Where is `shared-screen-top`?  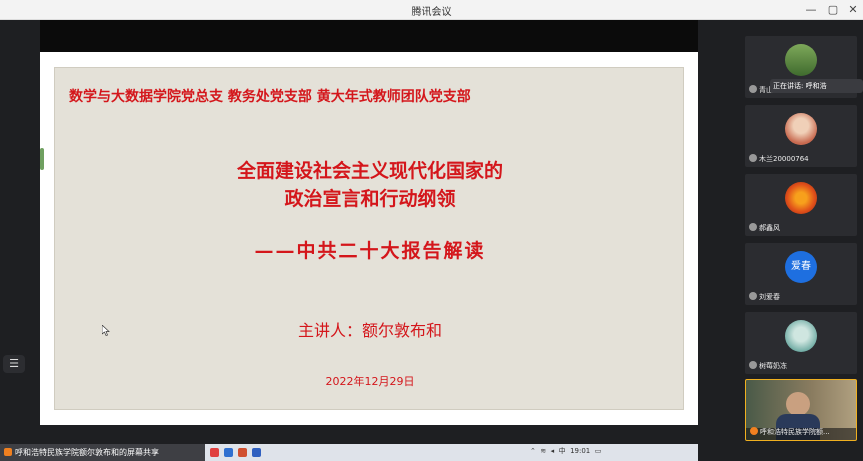 shared-screen-top is located at coordinates (369, 36).